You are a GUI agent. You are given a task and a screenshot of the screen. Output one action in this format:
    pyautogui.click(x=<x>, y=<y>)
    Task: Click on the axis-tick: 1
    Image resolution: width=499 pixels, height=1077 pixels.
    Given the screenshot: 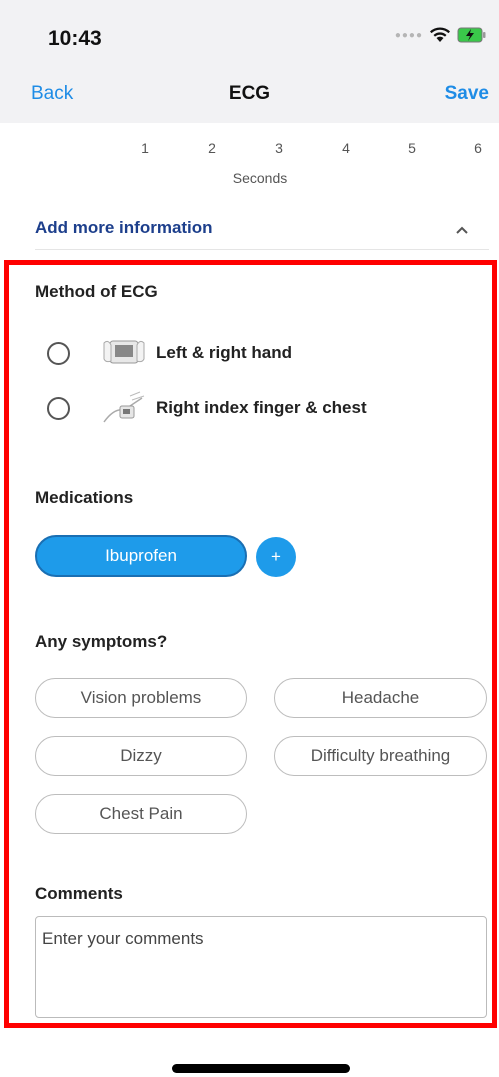 What is the action you would take?
    pyautogui.click(x=145, y=148)
    